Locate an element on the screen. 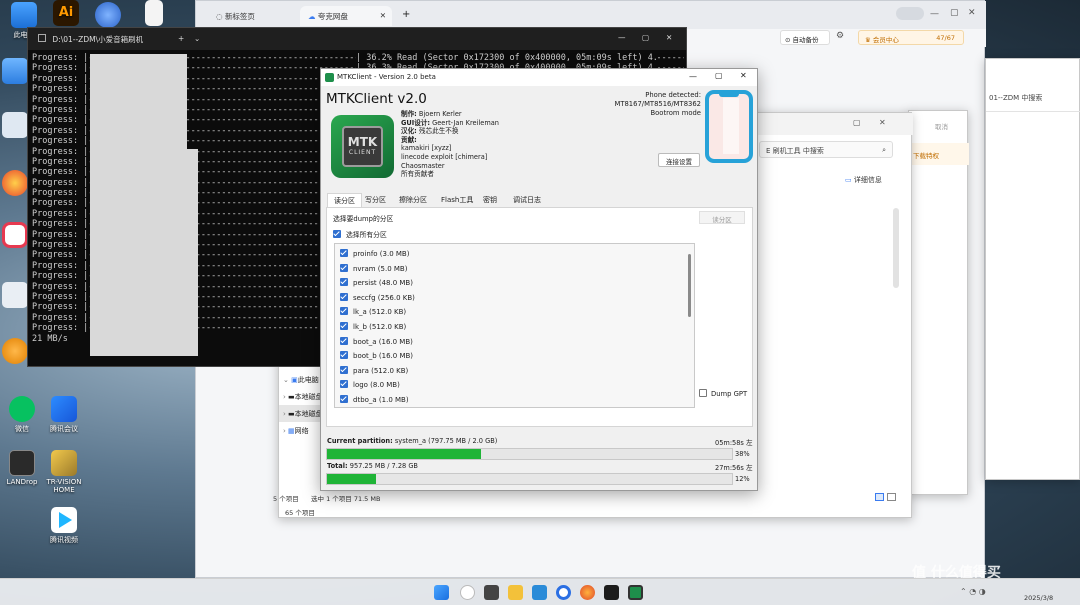 This screenshot has width=1080, height=605. app-icon is located at coordinates (539, 592).